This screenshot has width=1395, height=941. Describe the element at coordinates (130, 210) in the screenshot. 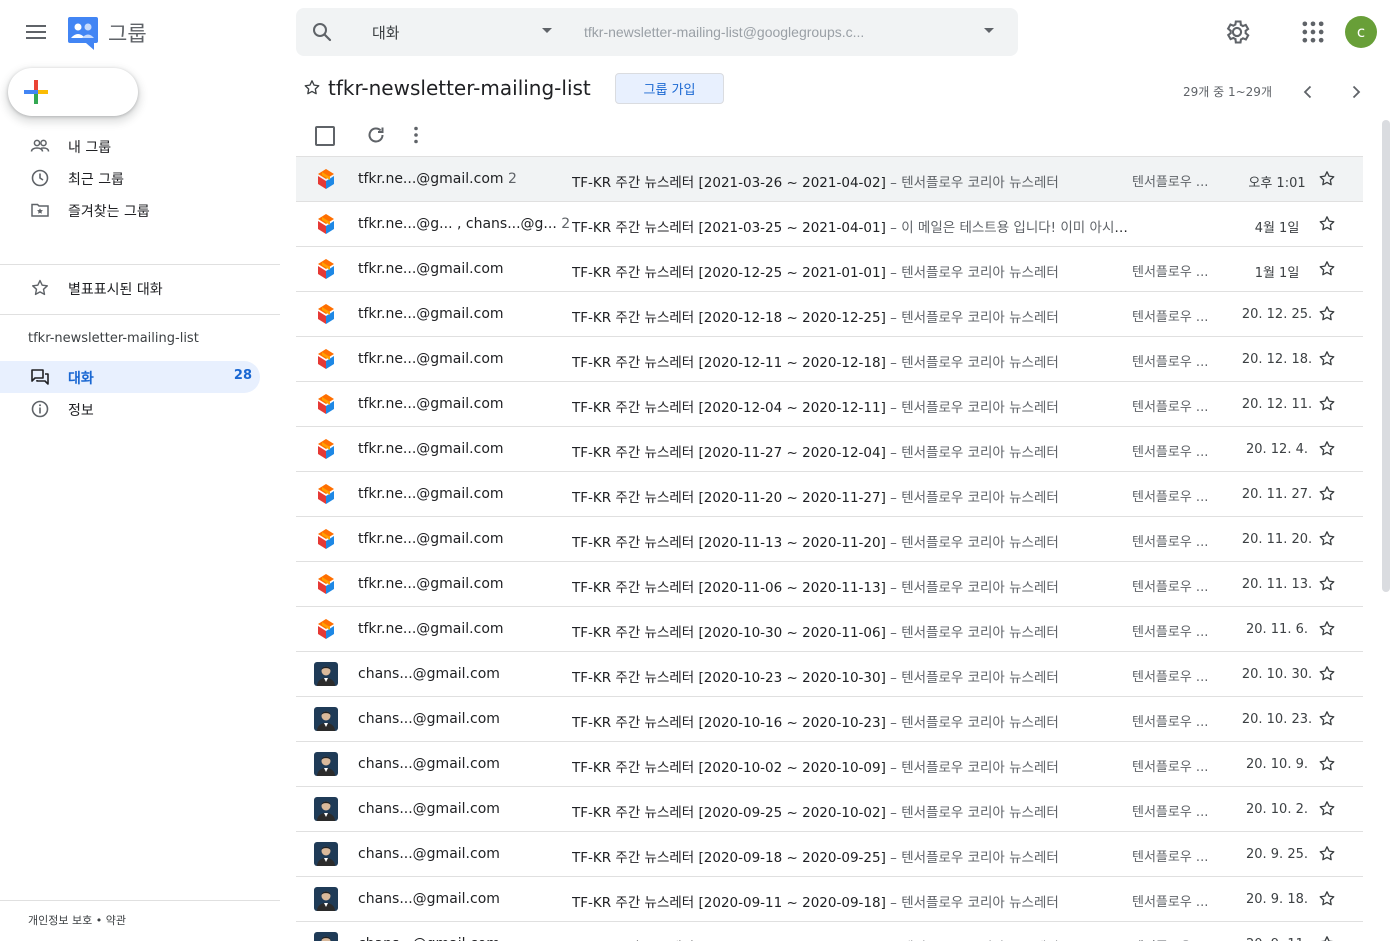

I see `sidebar-item-favorite-groups: 즐겨찾는 그룹` at that location.